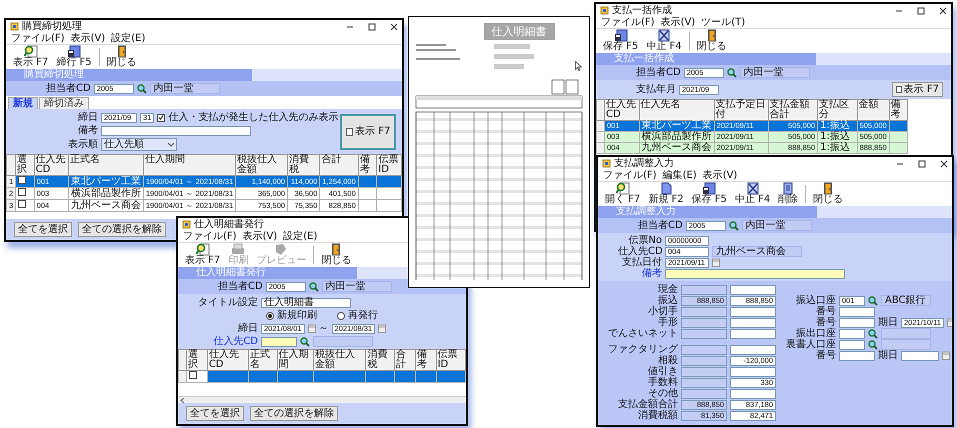 The width and height of the screenshot is (957, 428). Describe the element at coordinates (306, 303) in the screenshot. I see `title-field: 仕入明細書` at that location.